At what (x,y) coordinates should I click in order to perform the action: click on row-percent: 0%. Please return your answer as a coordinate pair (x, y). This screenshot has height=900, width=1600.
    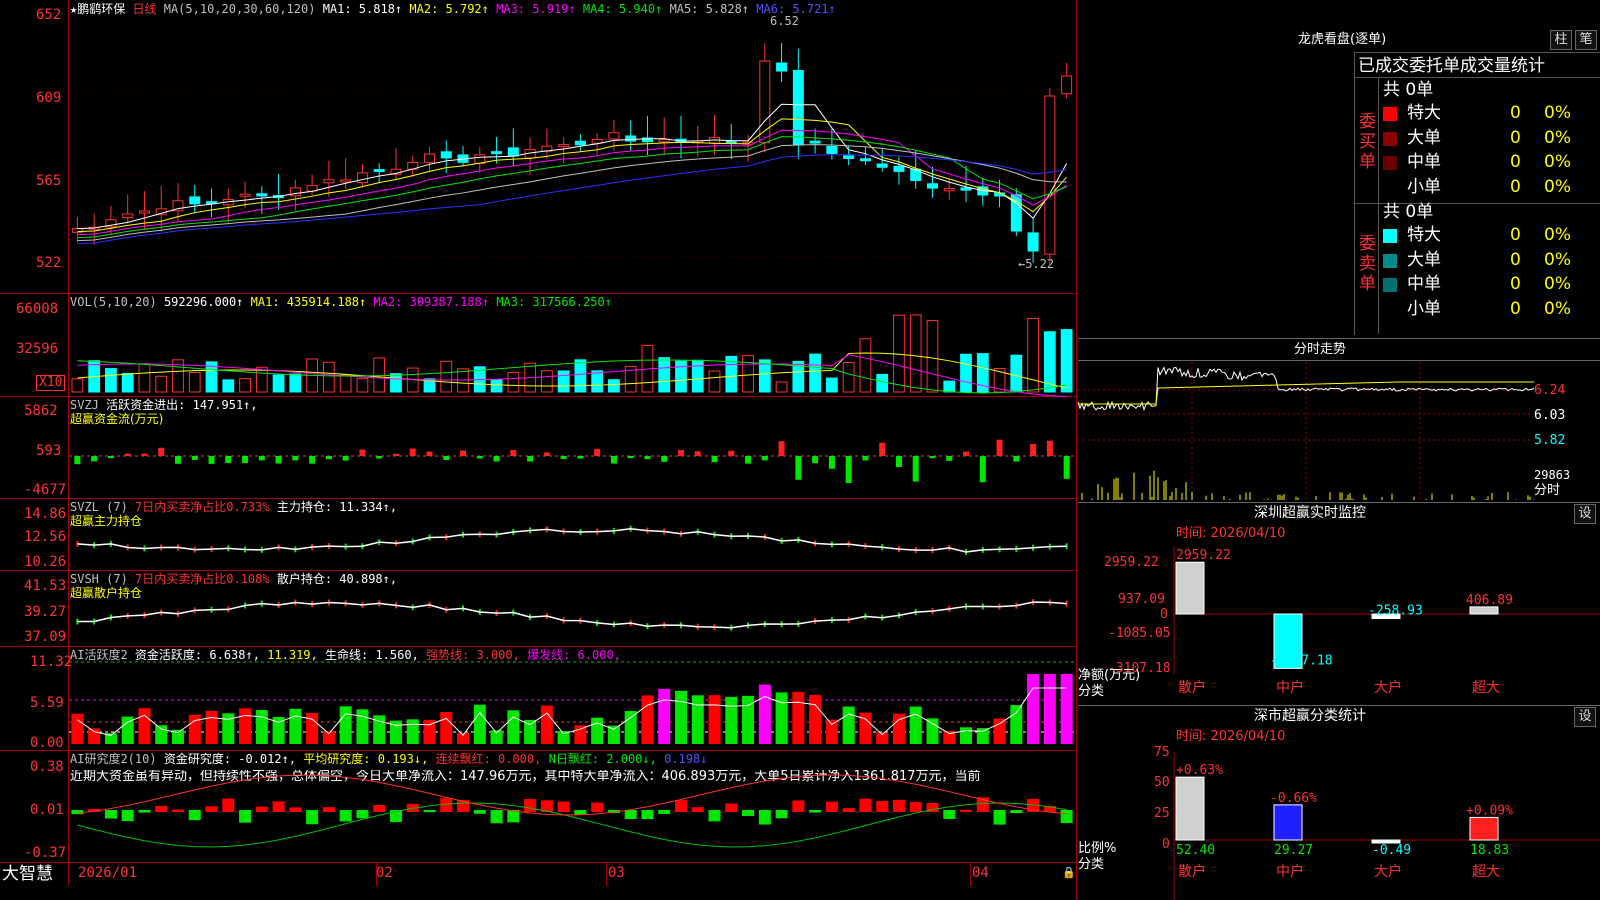
    Looking at the image, I should click on (1557, 284).